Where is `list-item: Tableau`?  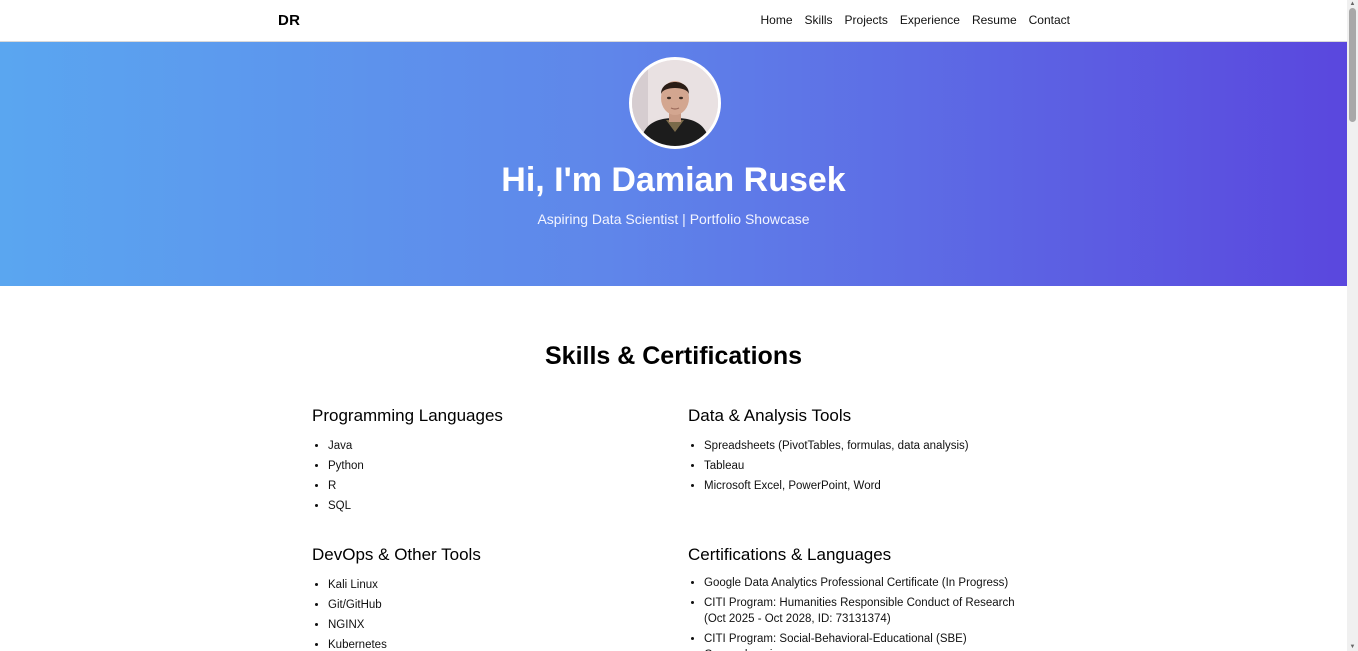 list-item: Tableau is located at coordinates (871, 466).